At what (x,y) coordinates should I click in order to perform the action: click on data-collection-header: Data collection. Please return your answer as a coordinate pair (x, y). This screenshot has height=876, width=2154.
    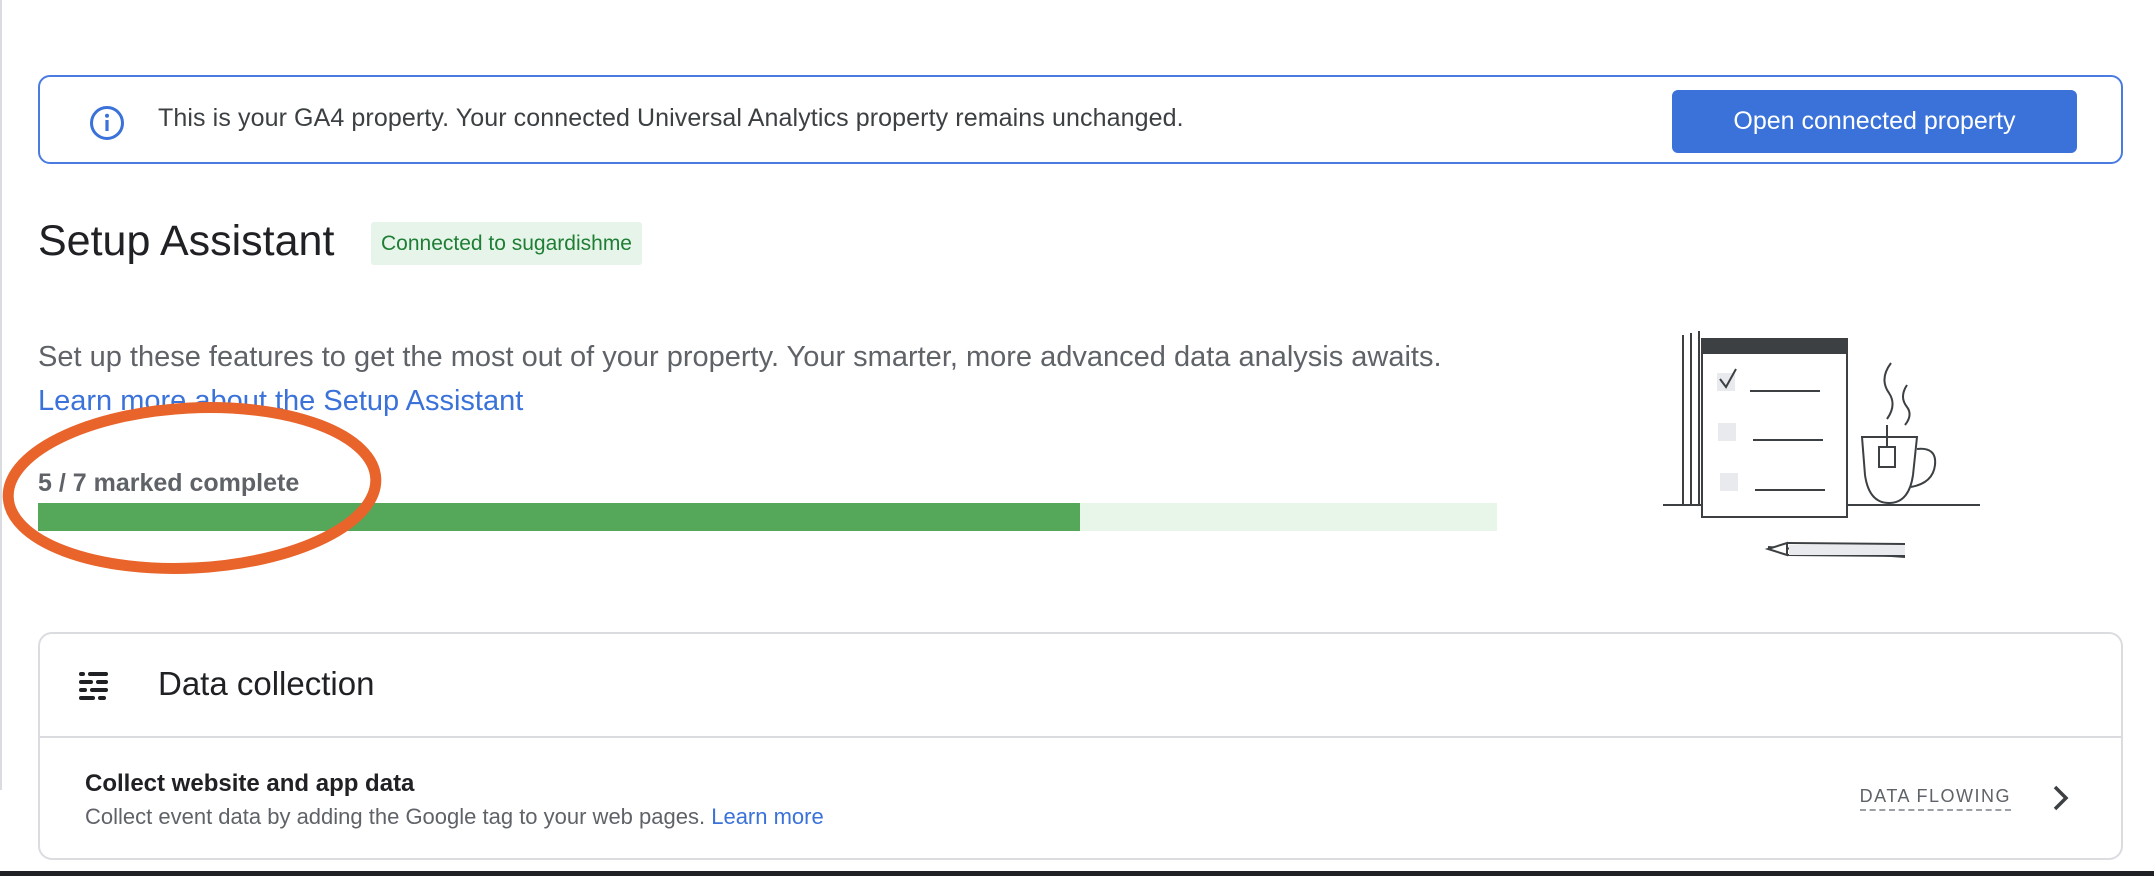
    Looking at the image, I should click on (1080, 686).